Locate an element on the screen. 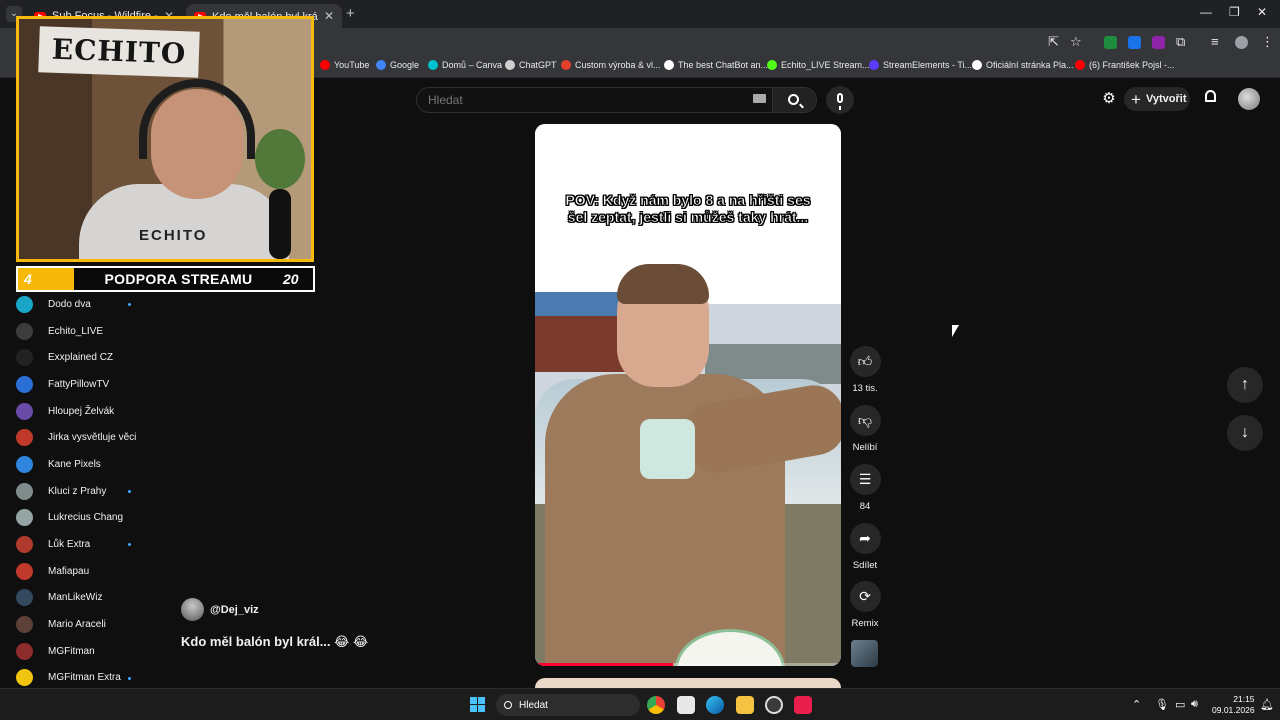 The width and height of the screenshot is (1280, 720). comment-count: 84 is located at coordinates (865, 506).